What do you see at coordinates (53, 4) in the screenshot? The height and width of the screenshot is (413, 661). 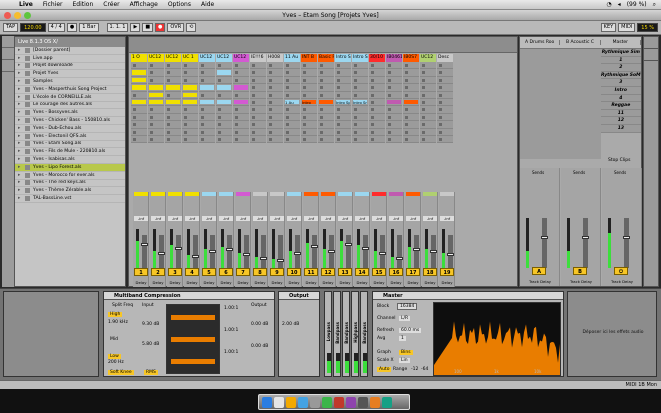 I see `menu-fichier: Fichier` at bounding box center [53, 4].